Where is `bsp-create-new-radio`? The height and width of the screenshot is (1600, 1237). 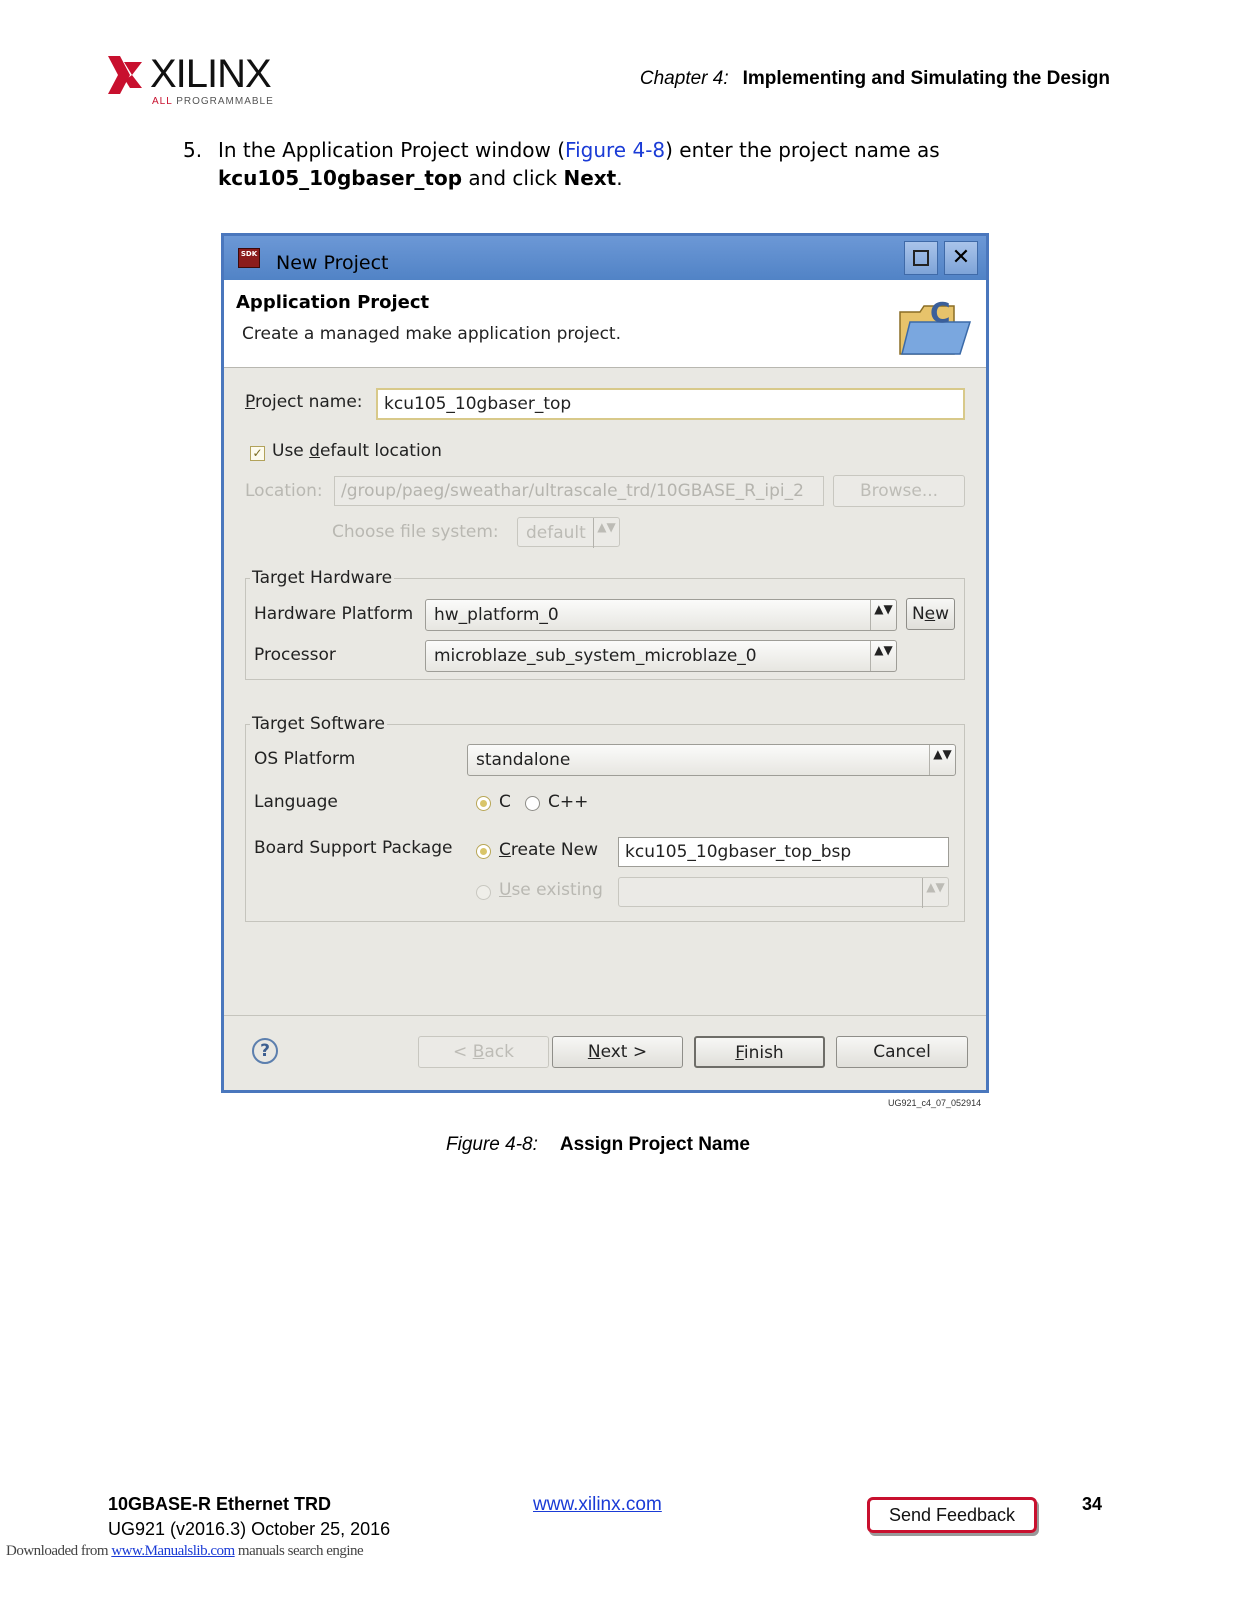
bsp-create-new-radio is located at coordinates (483, 851).